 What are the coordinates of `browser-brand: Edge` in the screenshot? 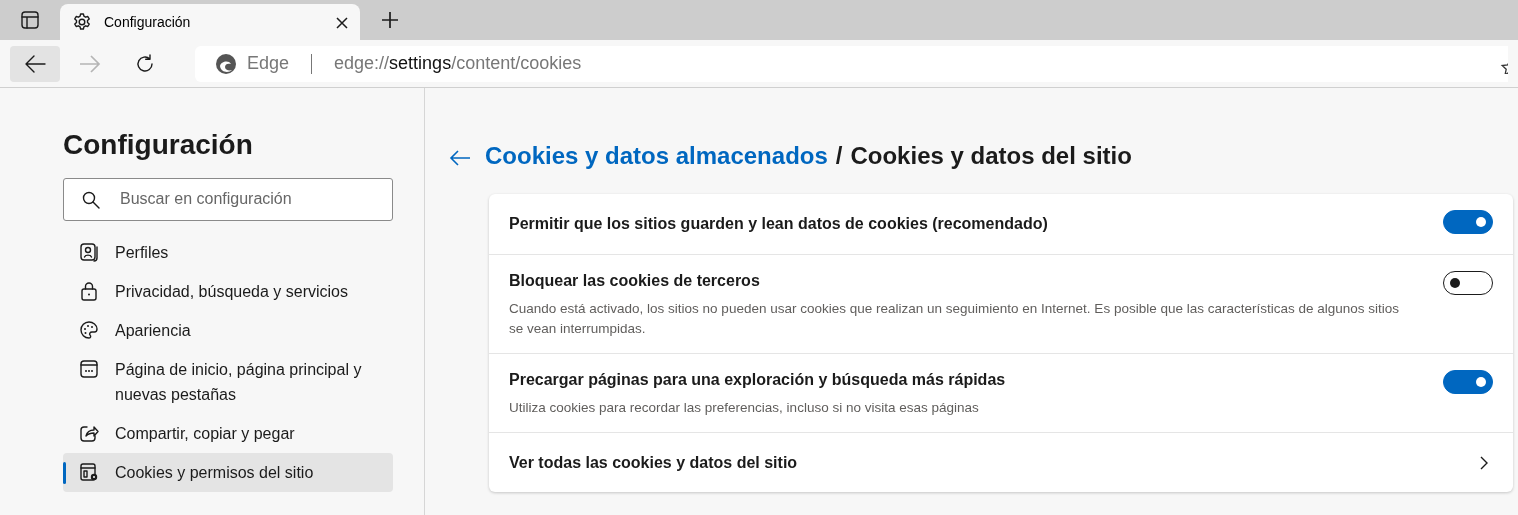 It's located at (268, 63).